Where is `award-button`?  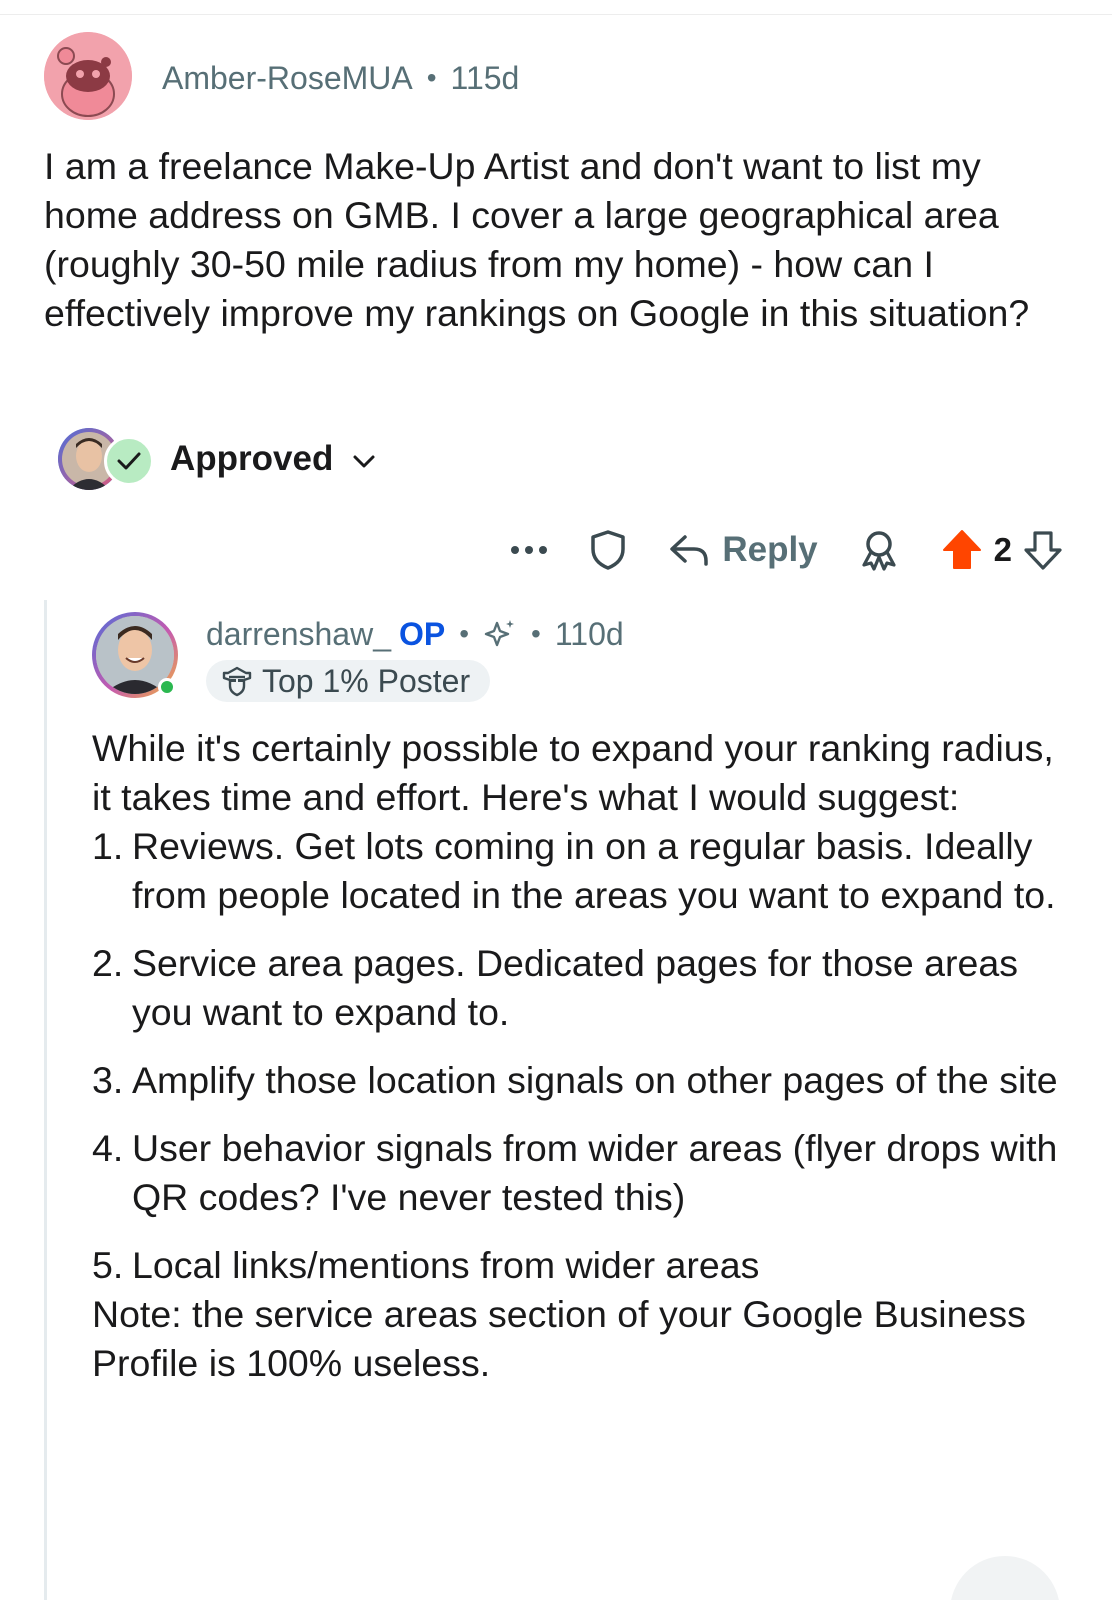
award-button is located at coordinates (879, 550).